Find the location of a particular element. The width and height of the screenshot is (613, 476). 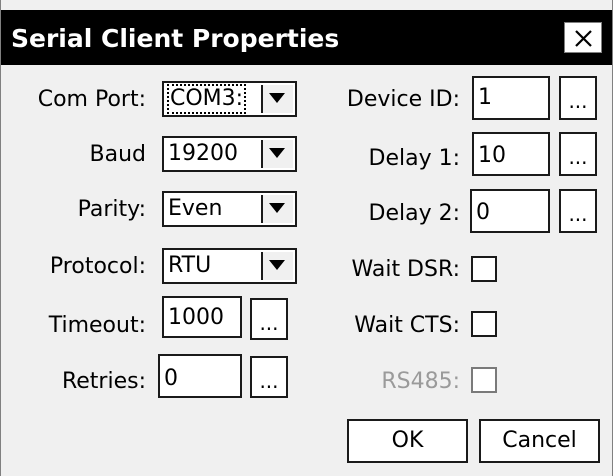

dialog-title: Serial Client Properties is located at coordinates (175, 38).